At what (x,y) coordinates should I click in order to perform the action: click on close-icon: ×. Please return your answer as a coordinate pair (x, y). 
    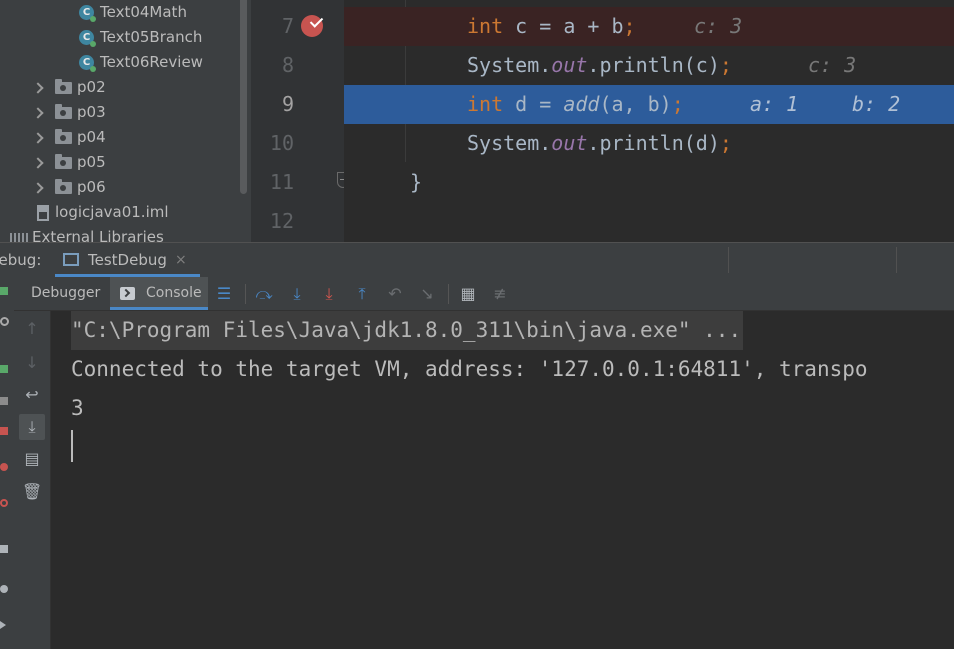
    Looking at the image, I should click on (181, 260).